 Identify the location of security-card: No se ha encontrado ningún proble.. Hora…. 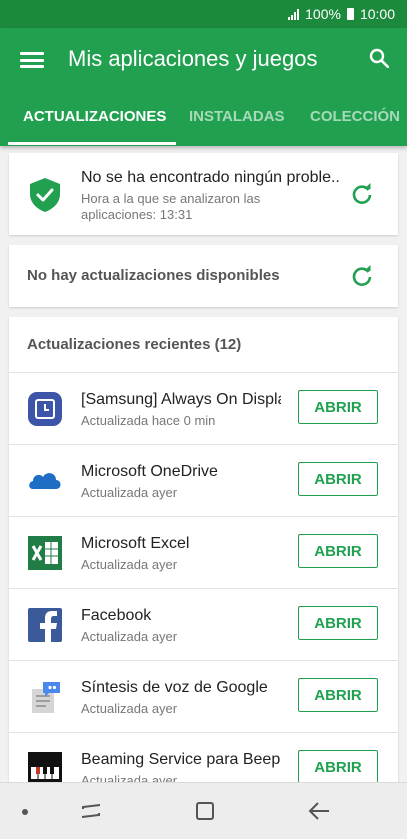
(203, 194).